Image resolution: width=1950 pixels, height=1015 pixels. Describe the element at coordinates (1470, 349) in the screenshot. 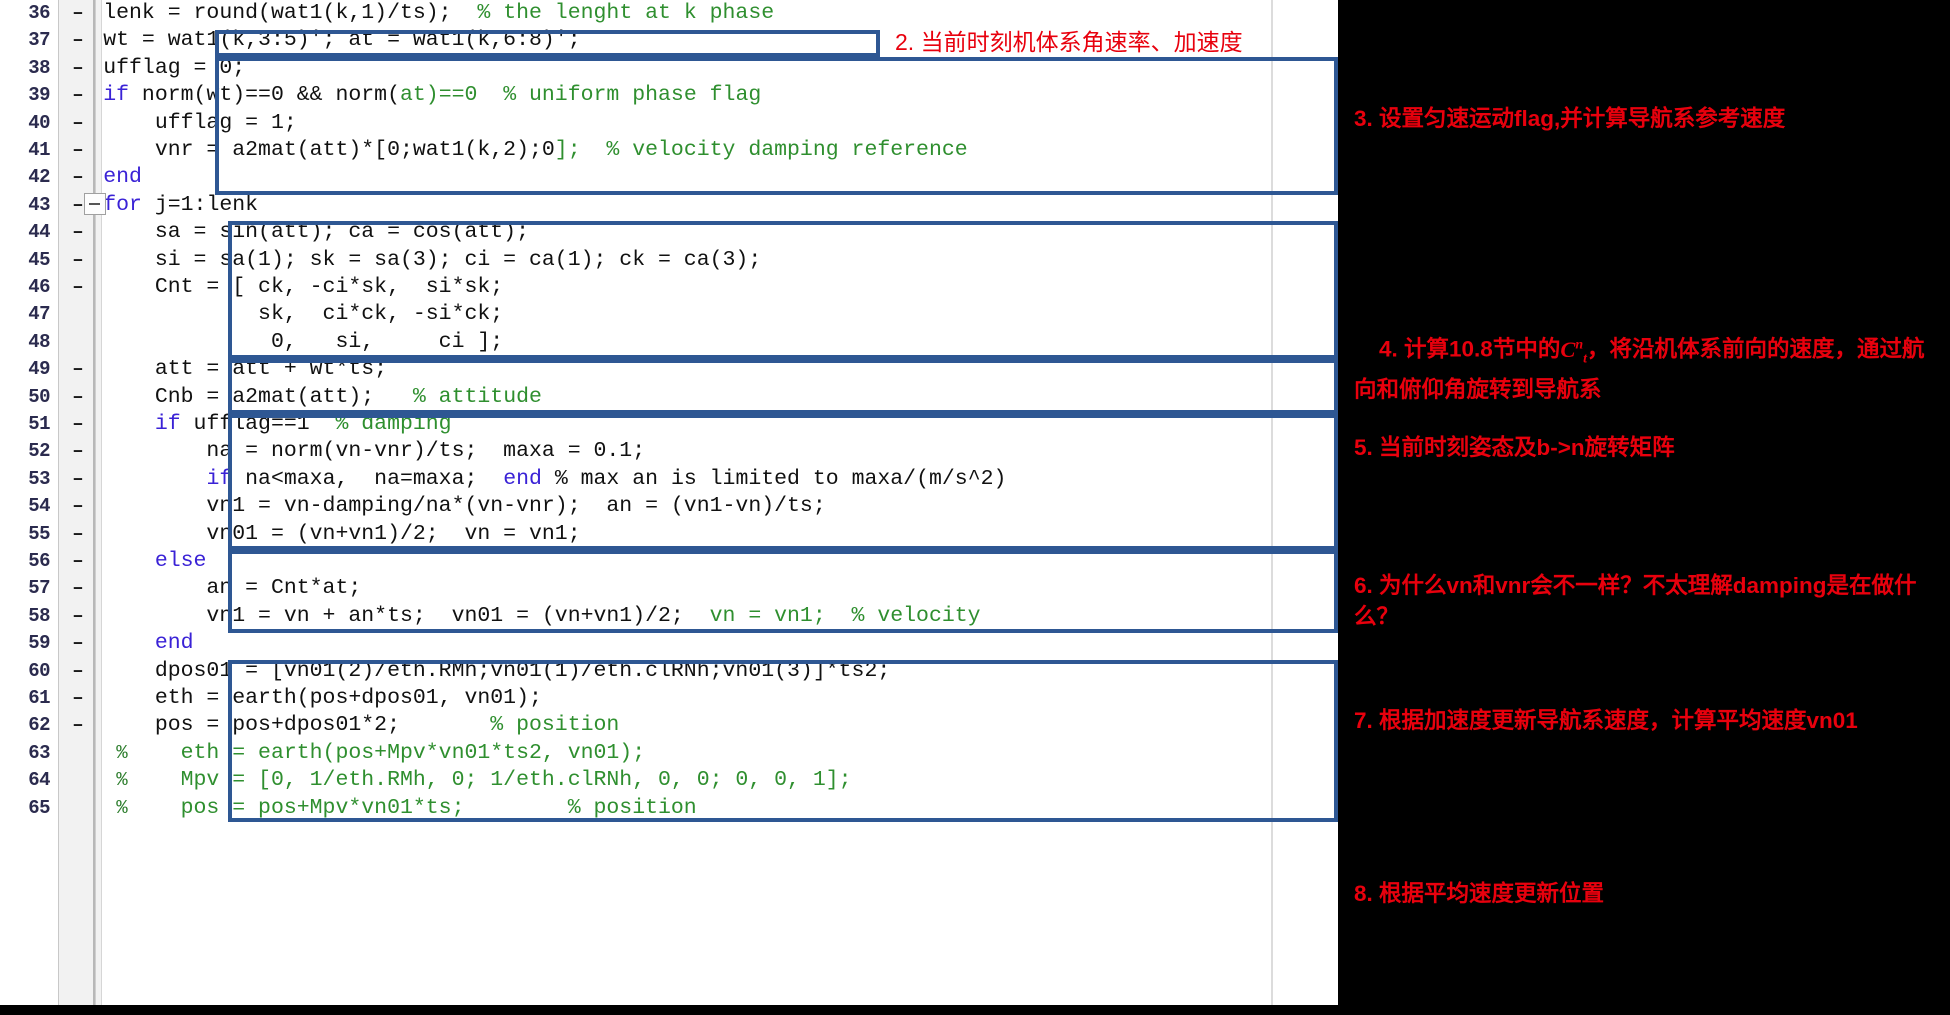

I see `annotation-4-text-before: 4. 计算10.8节中的` at that location.